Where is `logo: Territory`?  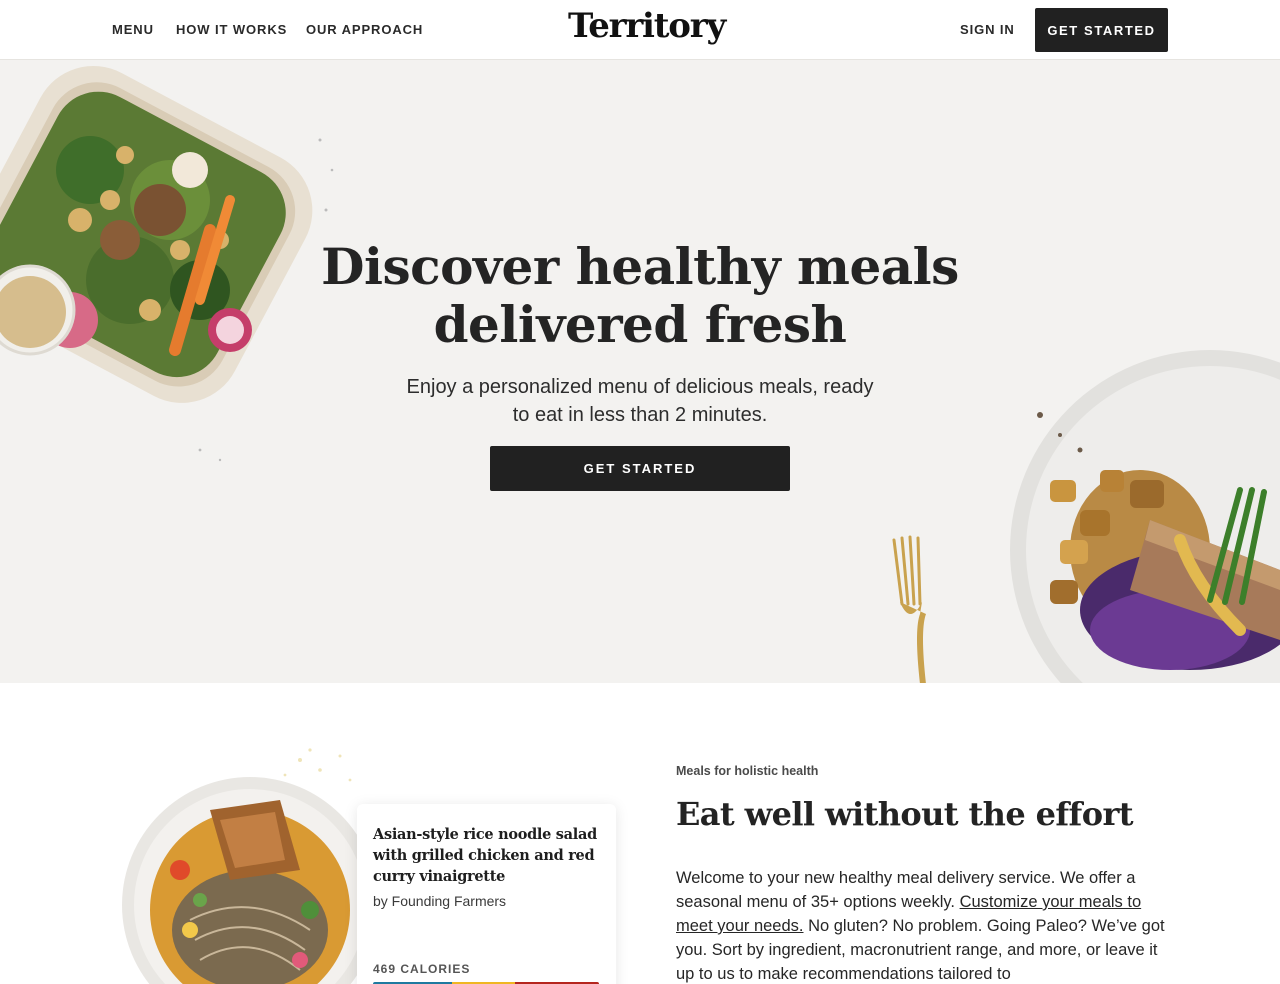
logo: Territory is located at coordinates (647, 26).